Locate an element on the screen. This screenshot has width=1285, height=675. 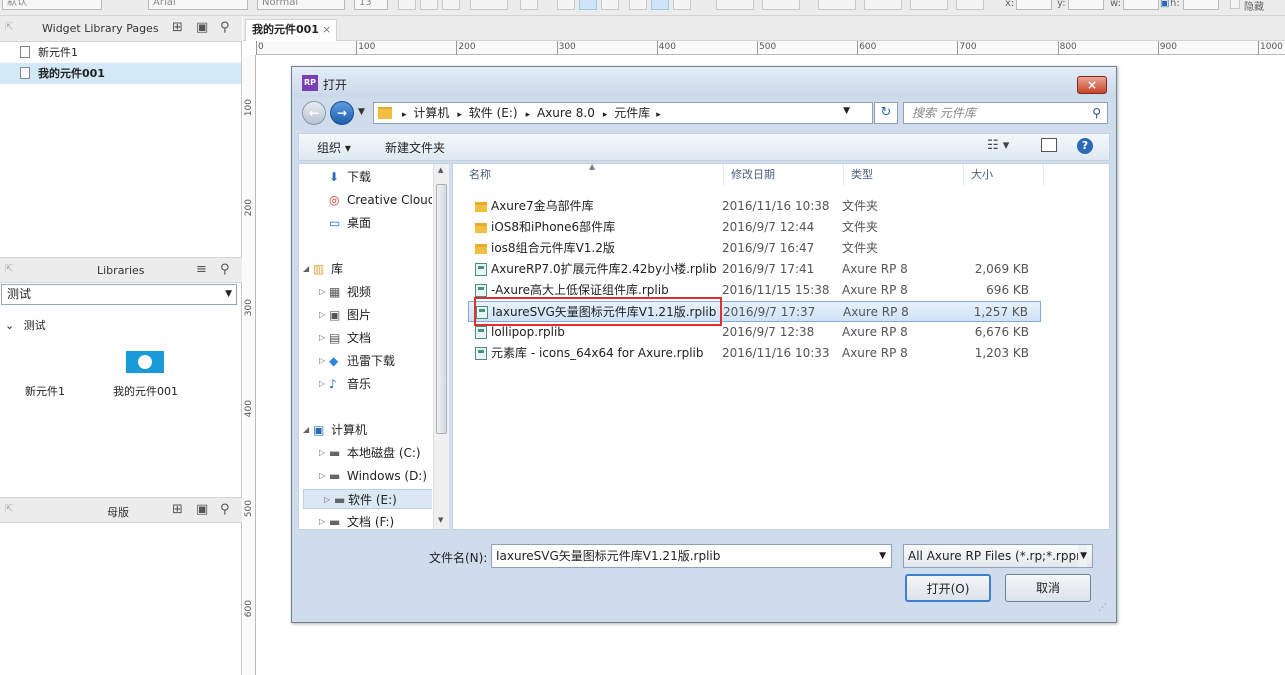
border-width-button is located at coordinates (883, 5).